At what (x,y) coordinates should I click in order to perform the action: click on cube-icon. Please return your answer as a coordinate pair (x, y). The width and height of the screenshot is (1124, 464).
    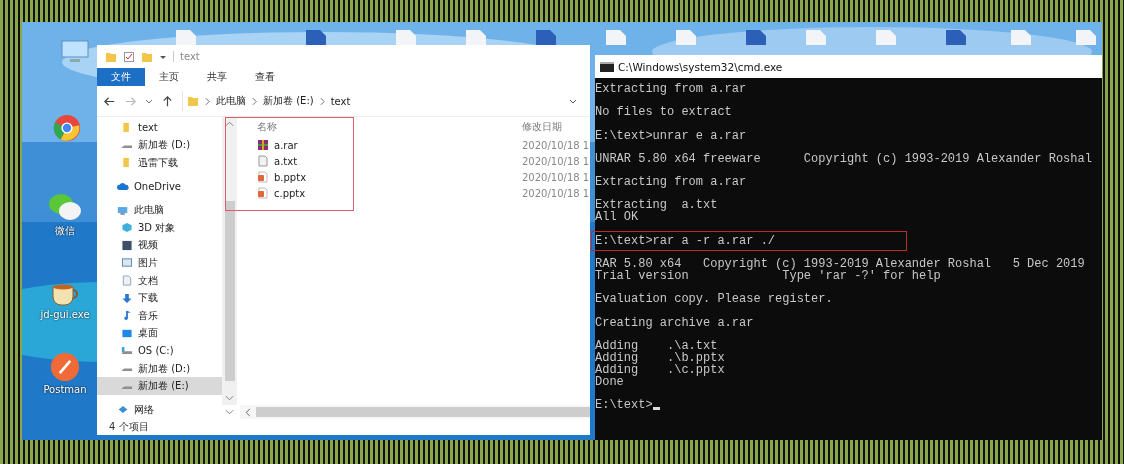
    Looking at the image, I should click on (127, 228).